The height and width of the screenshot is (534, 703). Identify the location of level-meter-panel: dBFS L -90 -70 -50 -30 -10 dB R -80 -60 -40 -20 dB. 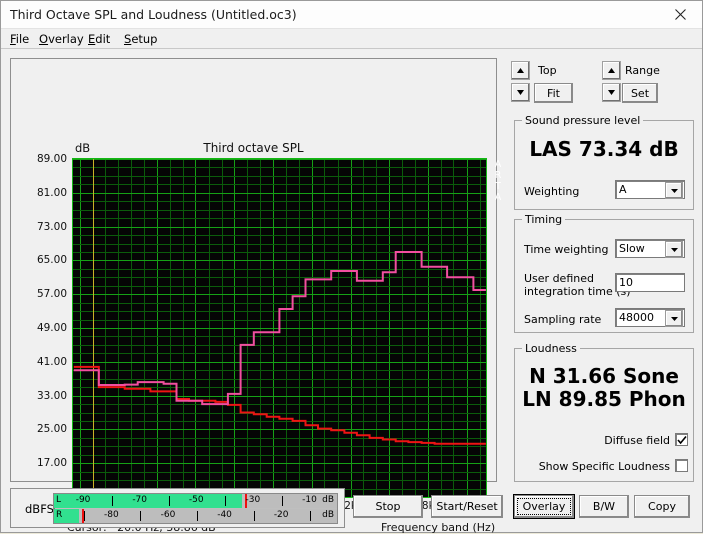
(177, 508).